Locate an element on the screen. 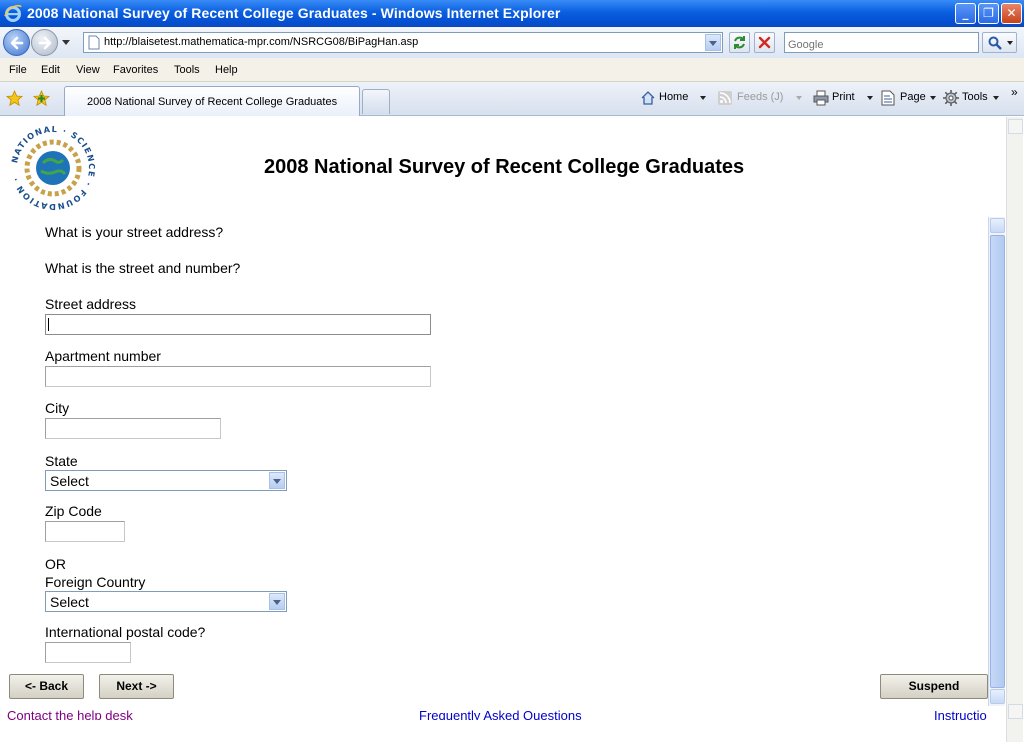  scrollbar-thumb is located at coordinates (997, 461).